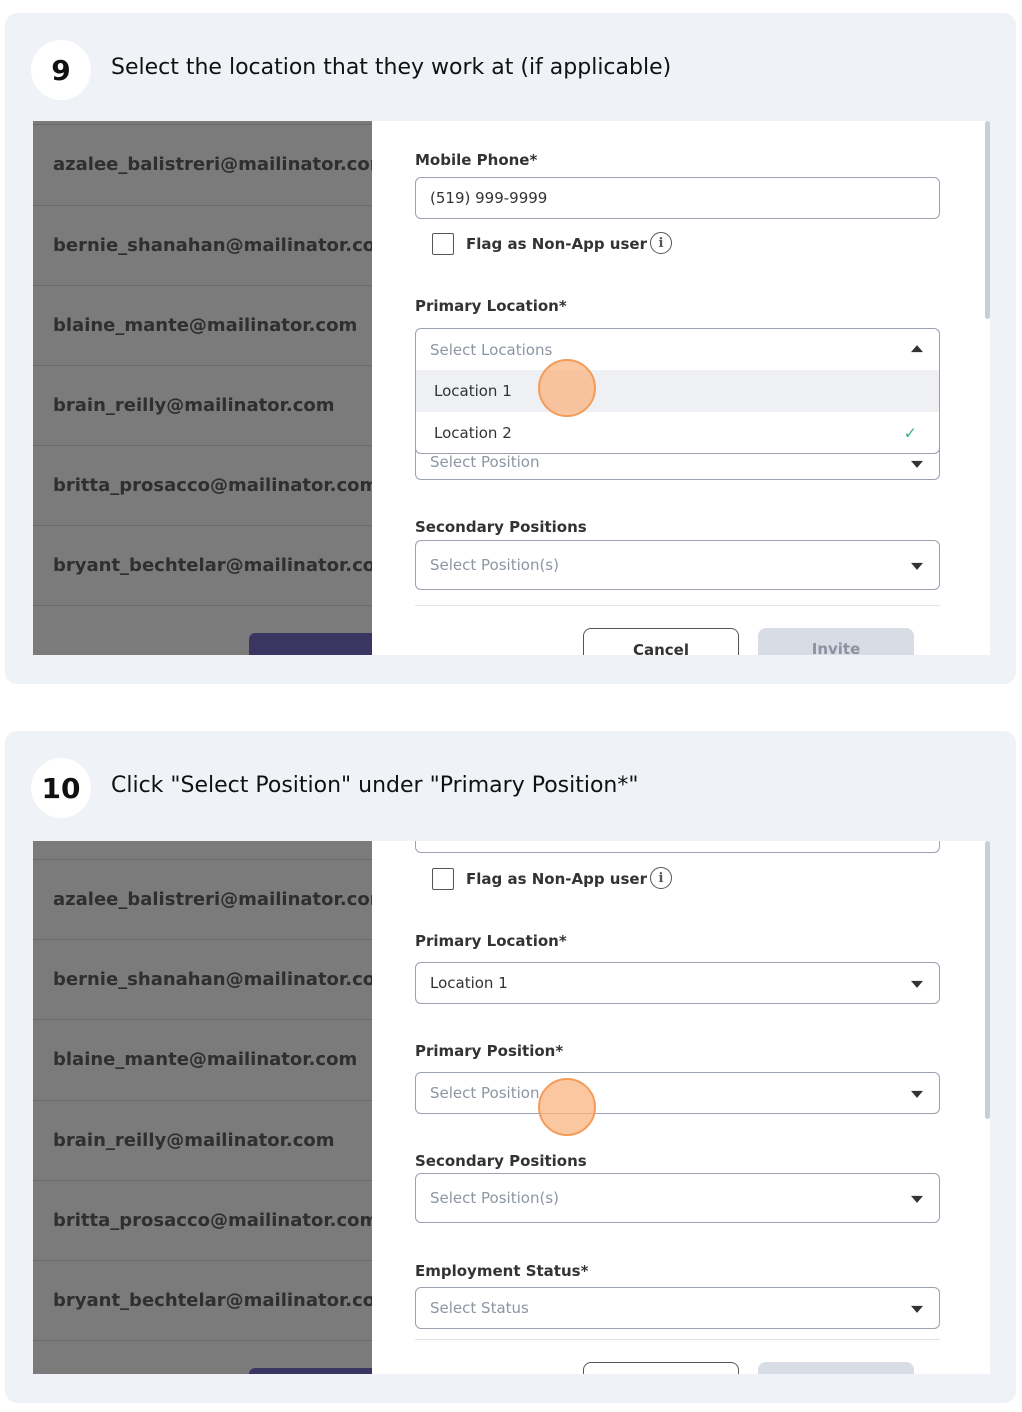 This screenshot has height=1412, width=1022. What do you see at coordinates (836, 1368) in the screenshot?
I see `invite-button` at bounding box center [836, 1368].